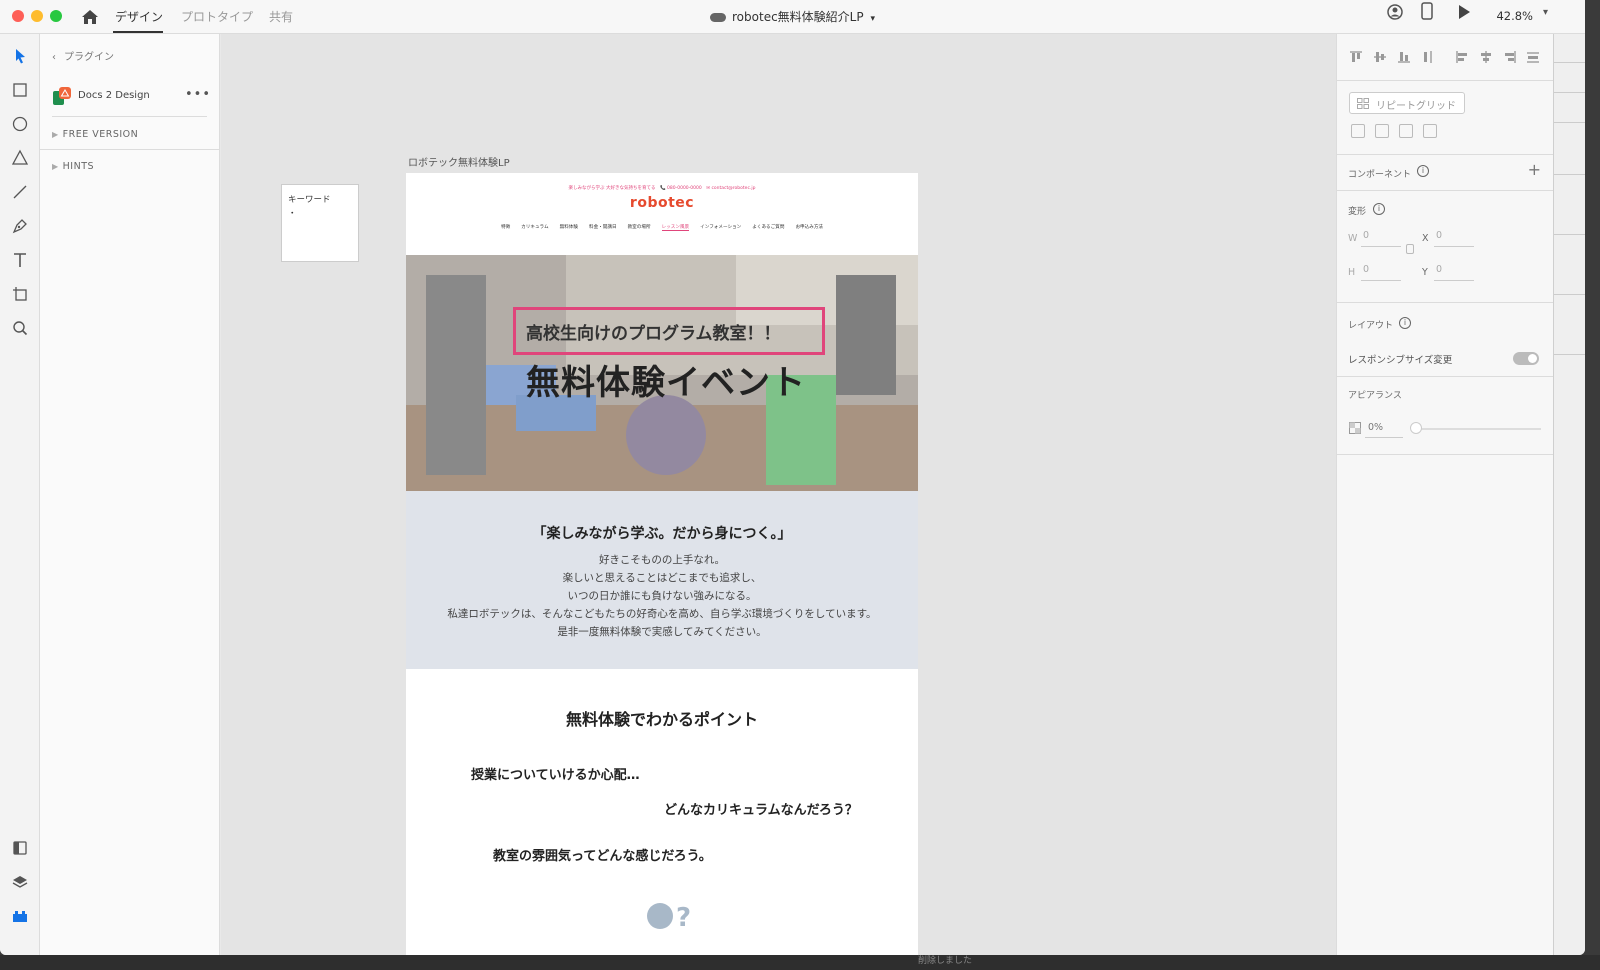  What do you see at coordinates (1534, 169) in the screenshot?
I see `plus-icon: +` at bounding box center [1534, 169].